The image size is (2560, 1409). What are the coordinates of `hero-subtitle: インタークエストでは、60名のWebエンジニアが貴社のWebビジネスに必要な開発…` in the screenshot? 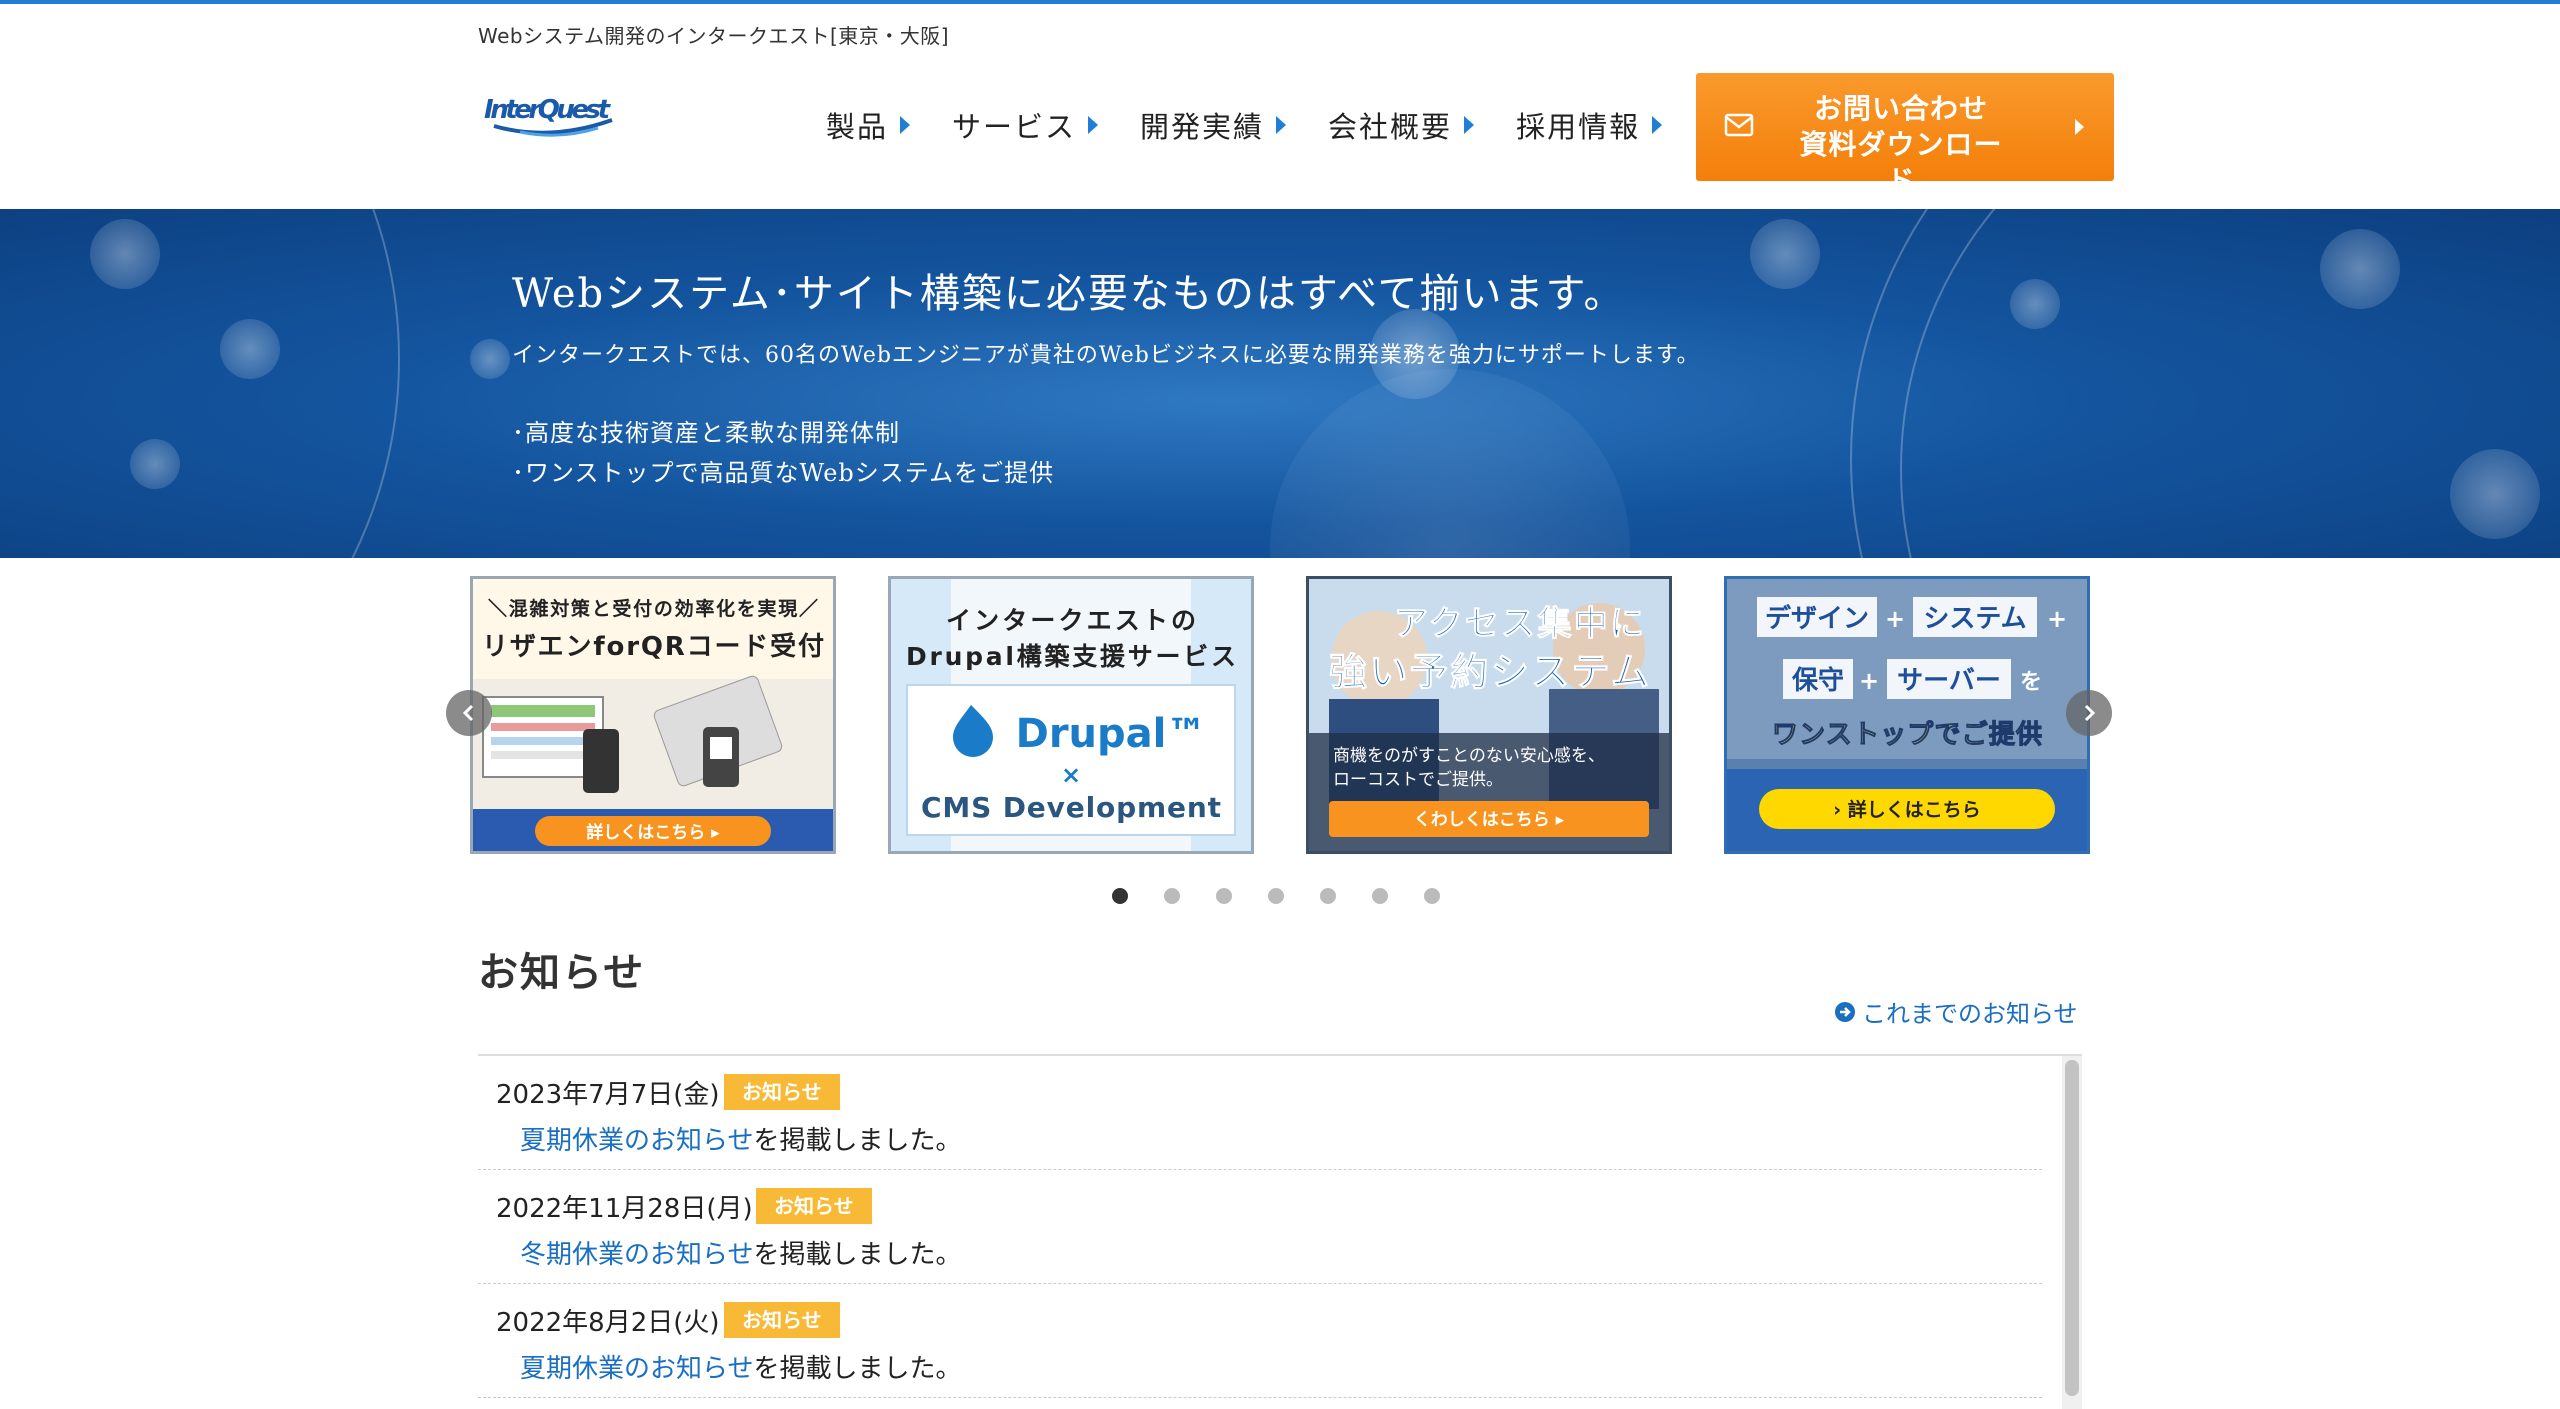 It's located at (1106, 355).